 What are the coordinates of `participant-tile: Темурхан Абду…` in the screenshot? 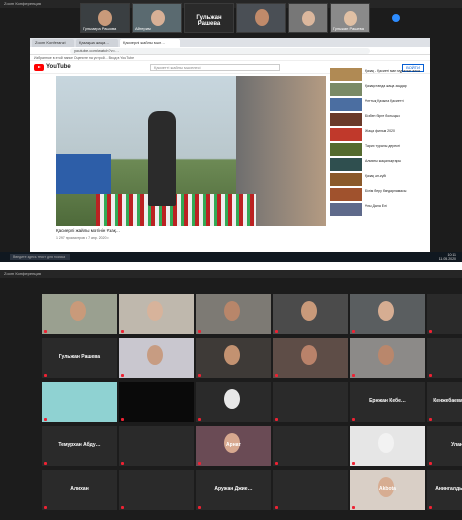 It's located at (79, 446).